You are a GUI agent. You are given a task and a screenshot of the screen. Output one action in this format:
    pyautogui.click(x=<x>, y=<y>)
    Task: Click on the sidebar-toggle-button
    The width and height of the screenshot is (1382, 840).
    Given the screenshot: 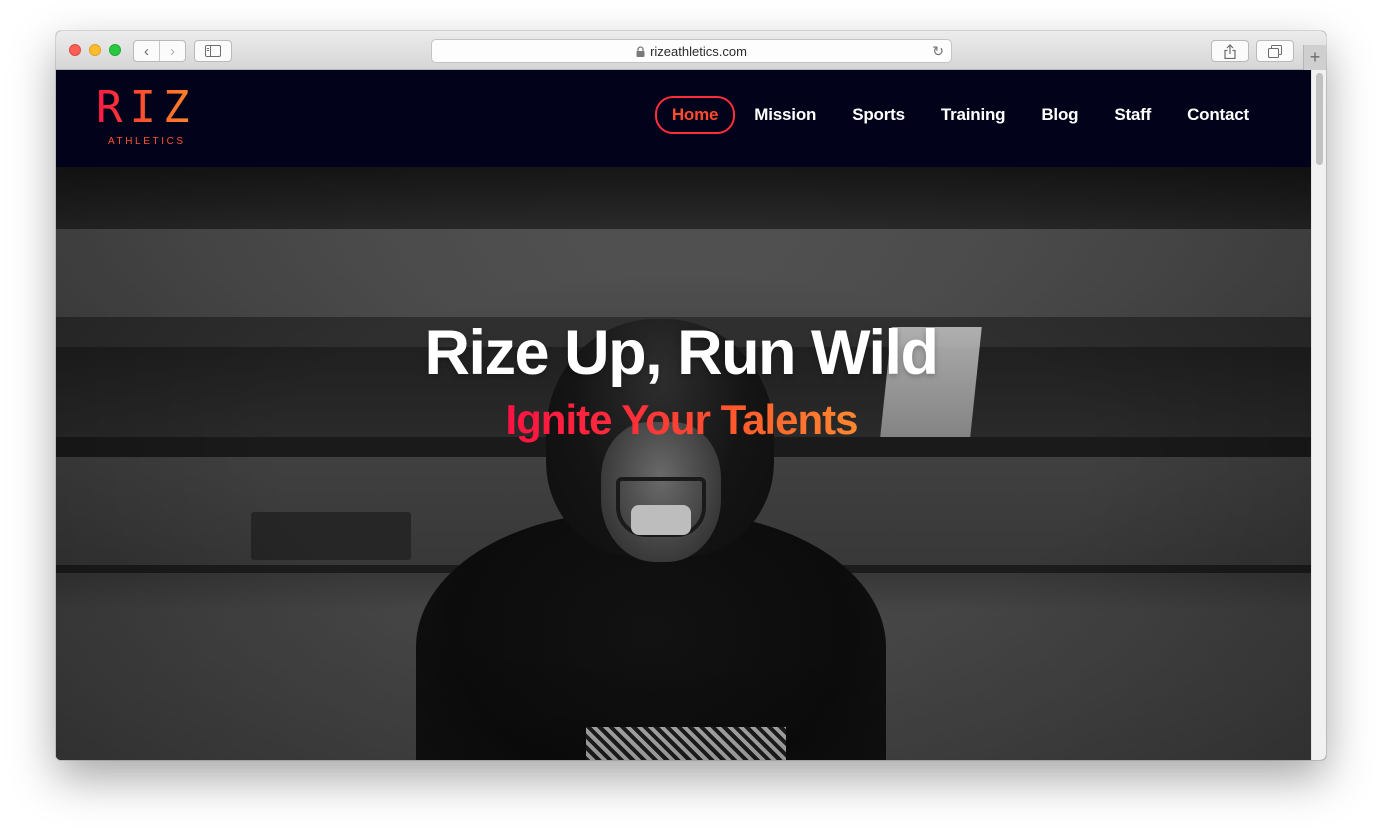 What is the action you would take?
    pyautogui.click(x=213, y=51)
    